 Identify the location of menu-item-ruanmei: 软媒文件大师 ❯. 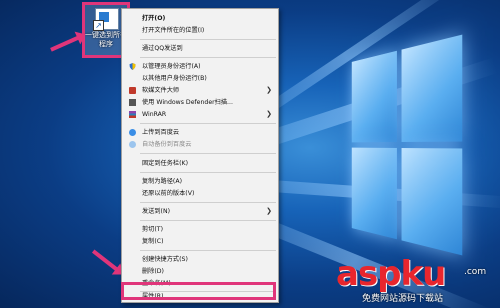
(200, 90).